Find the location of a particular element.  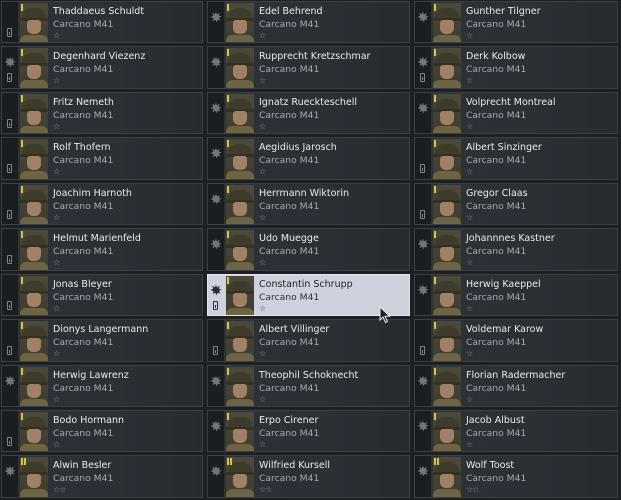

soldier-name: Jonas Bleyer is located at coordinates (82, 284).